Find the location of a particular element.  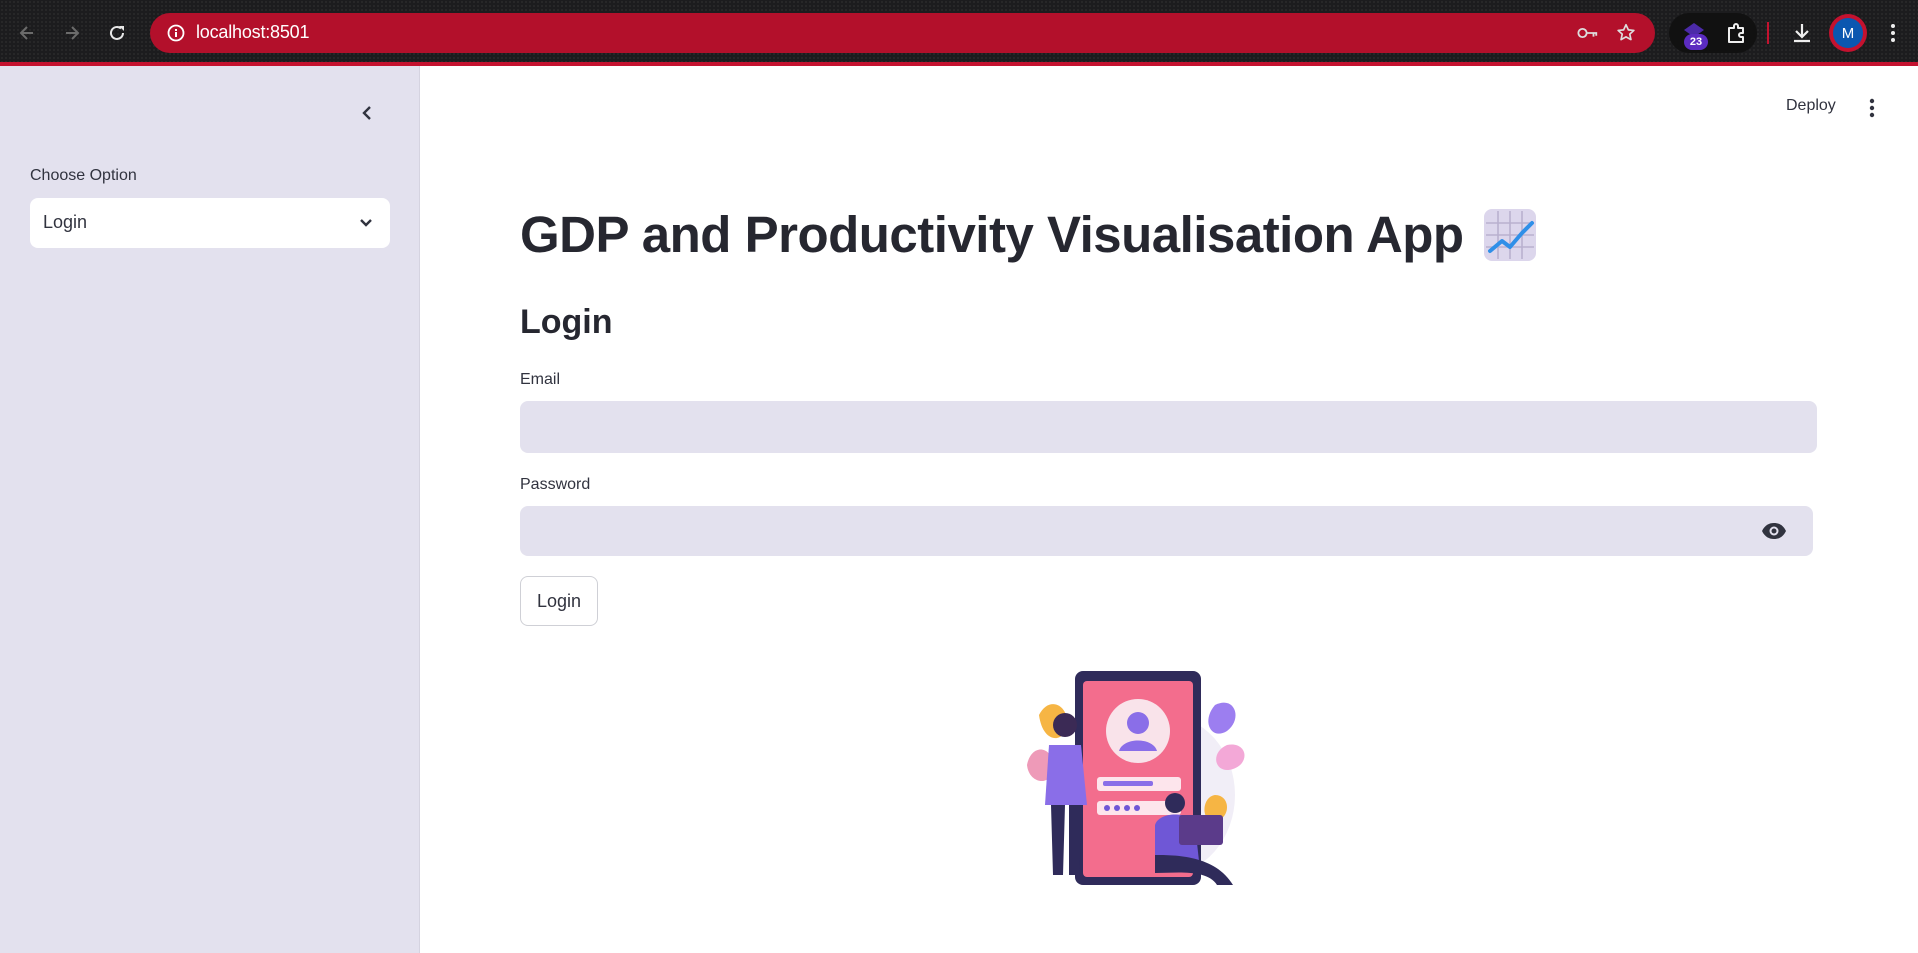

profile-avatar: M is located at coordinates (1848, 33).